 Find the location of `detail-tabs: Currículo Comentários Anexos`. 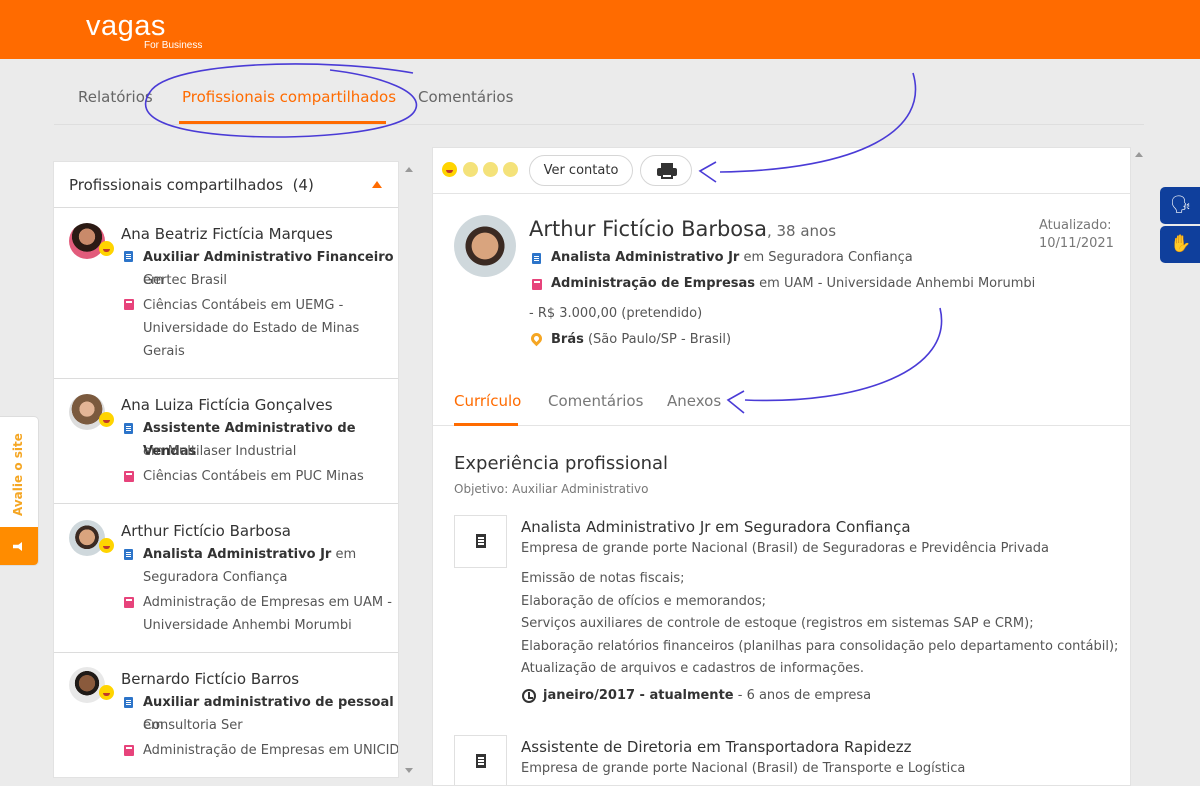

detail-tabs: Currículo Comentários Anexos is located at coordinates (781, 402).